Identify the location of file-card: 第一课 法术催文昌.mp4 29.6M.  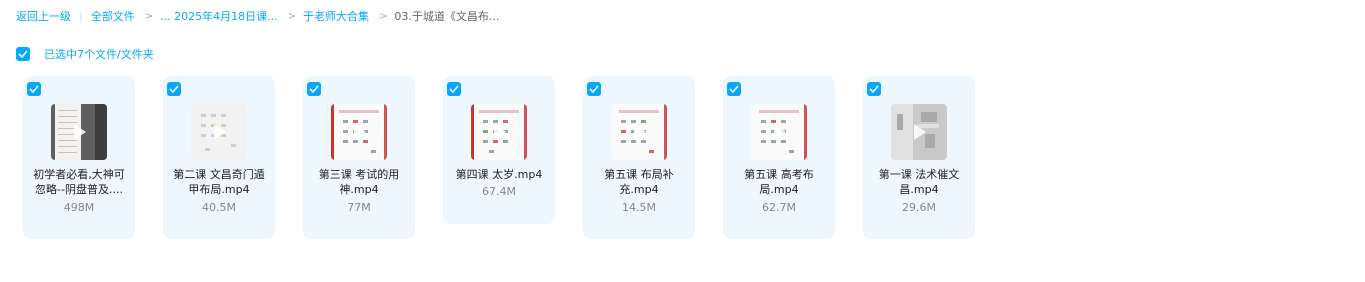
(919, 157).